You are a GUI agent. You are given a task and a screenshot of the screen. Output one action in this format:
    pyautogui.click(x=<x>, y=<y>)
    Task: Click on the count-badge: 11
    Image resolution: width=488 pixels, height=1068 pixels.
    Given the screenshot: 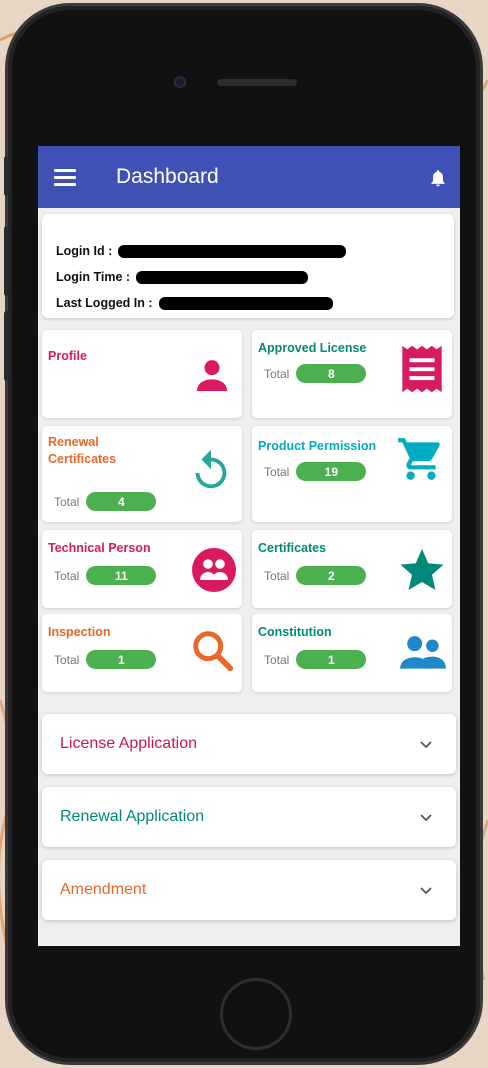 What is the action you would take?
    pyautogui.click(x=121, y=575)
    